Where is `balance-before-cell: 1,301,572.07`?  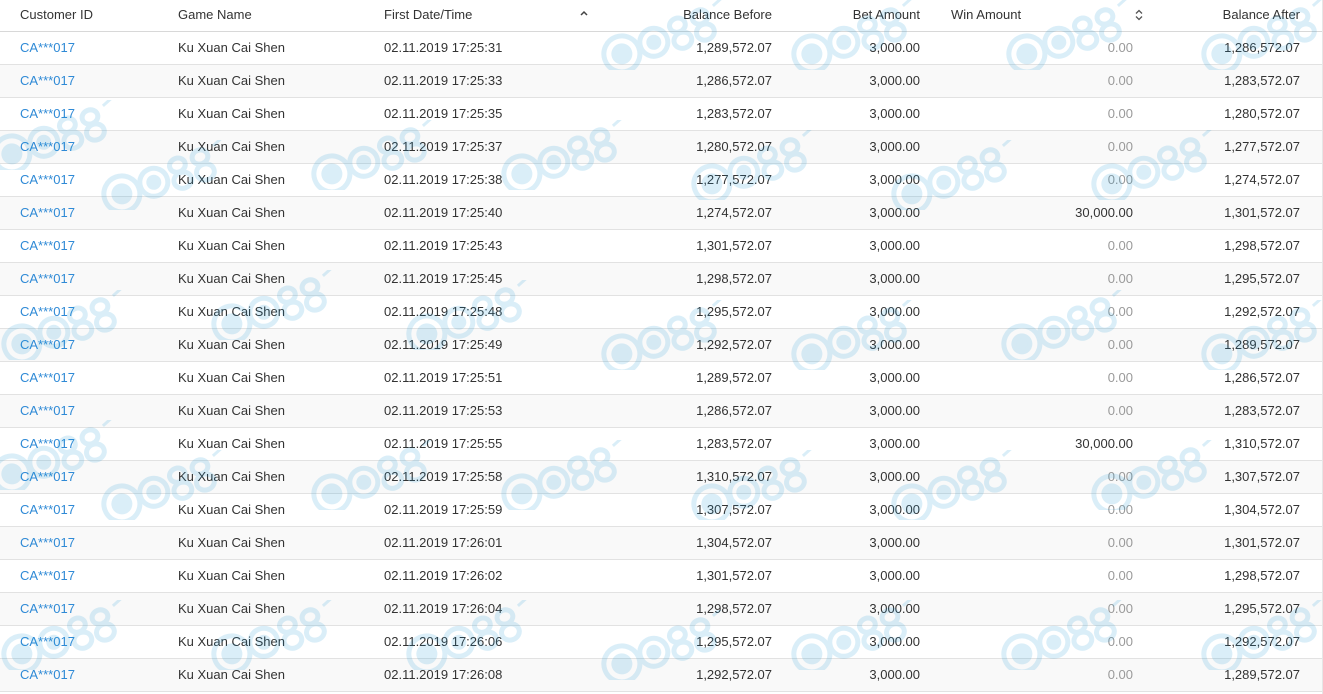 balance-before-cell: 1,301,572.07 is located at coordinates (734, 245).